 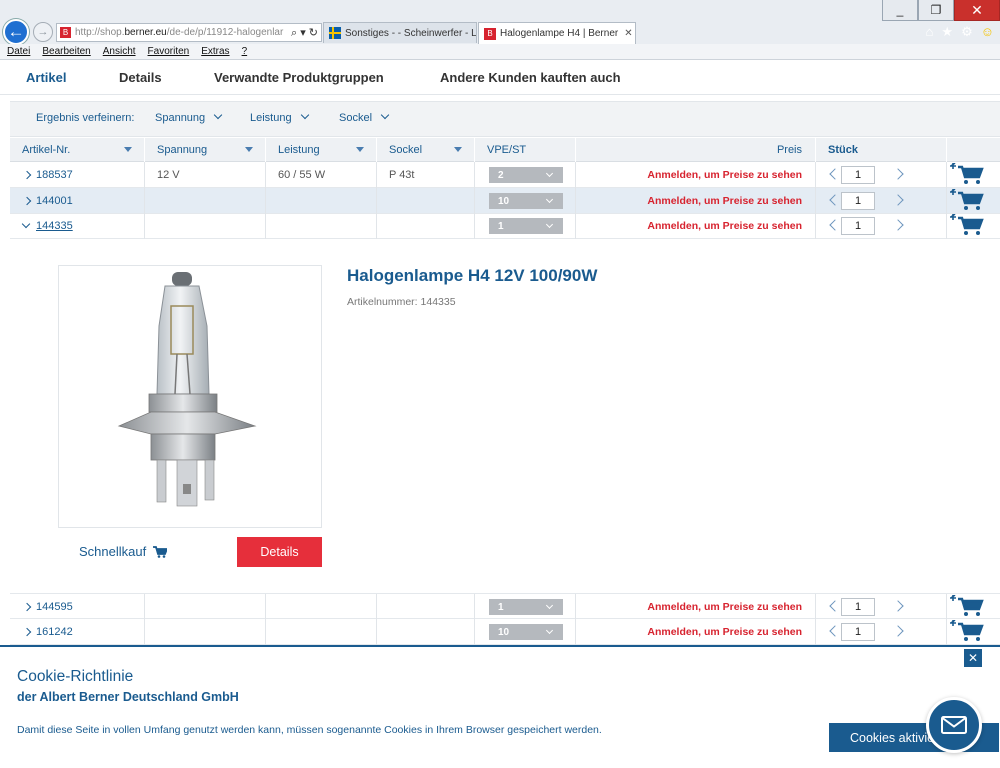 I want to click on article-number-link: 188537, so click(x=77, y=175).